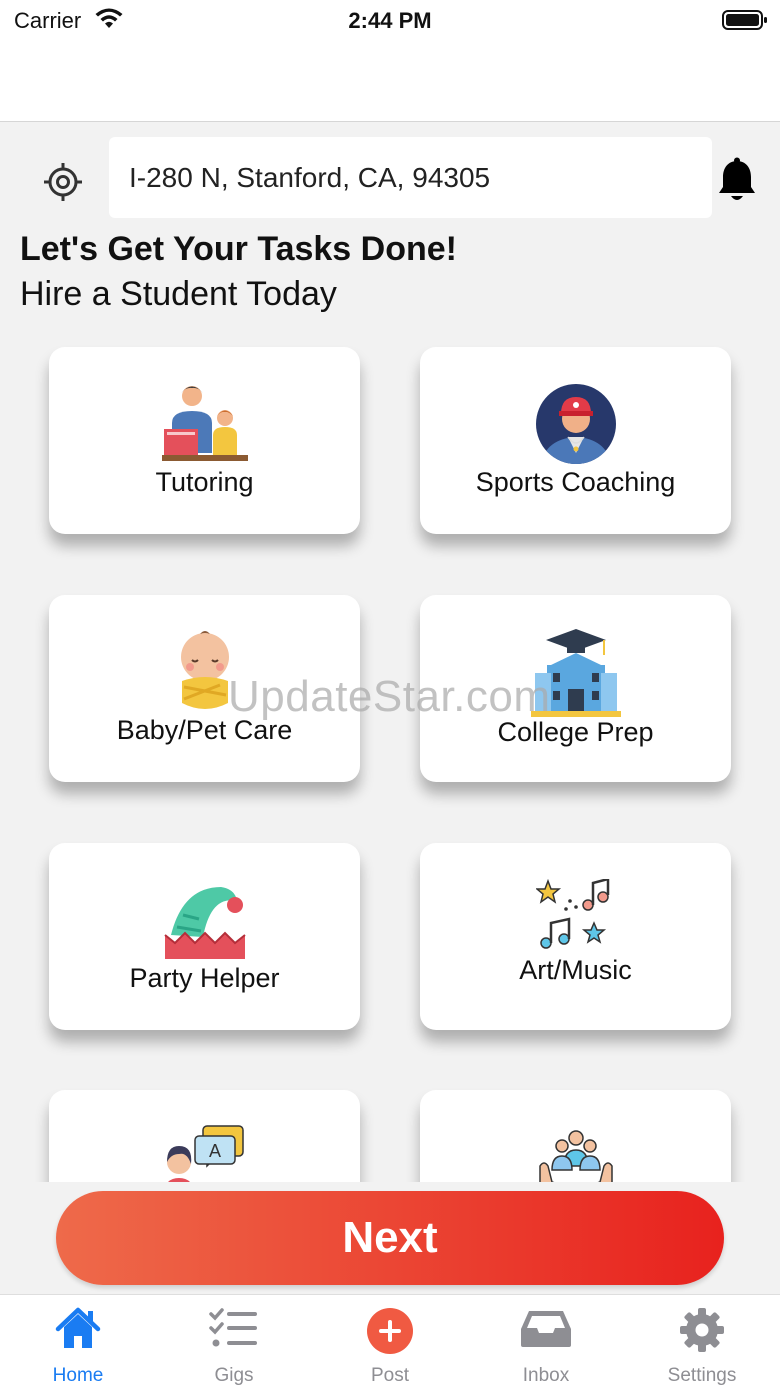 The width and height of the screenshot is (780, 1388). I want to click on language-chat-icon: A, so click(205, 1153).